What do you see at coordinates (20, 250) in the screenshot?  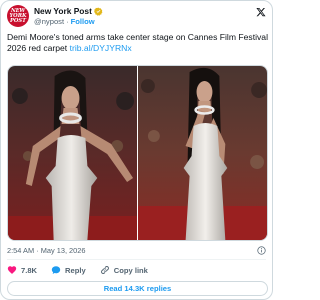 I see `tweet-time: 2:54 AM` at bounding box center [20, 250].